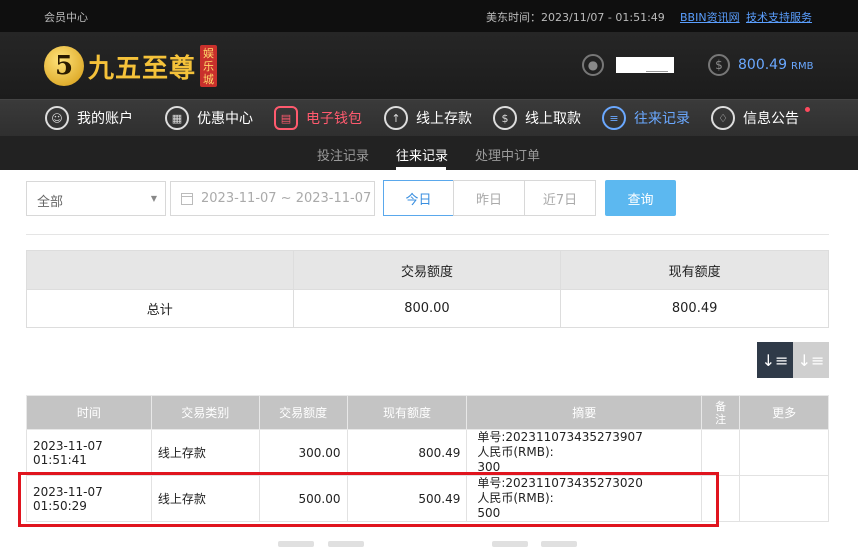 The image size is (858, 547). I want to click on nav-e-wallet: ▤ 电子钱包, so click(318, 118).